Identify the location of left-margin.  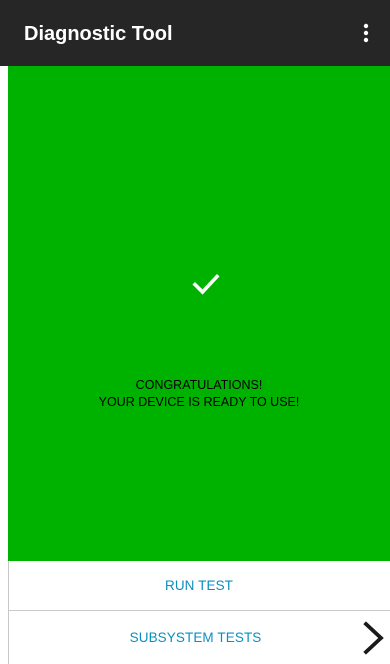
(4, 365).